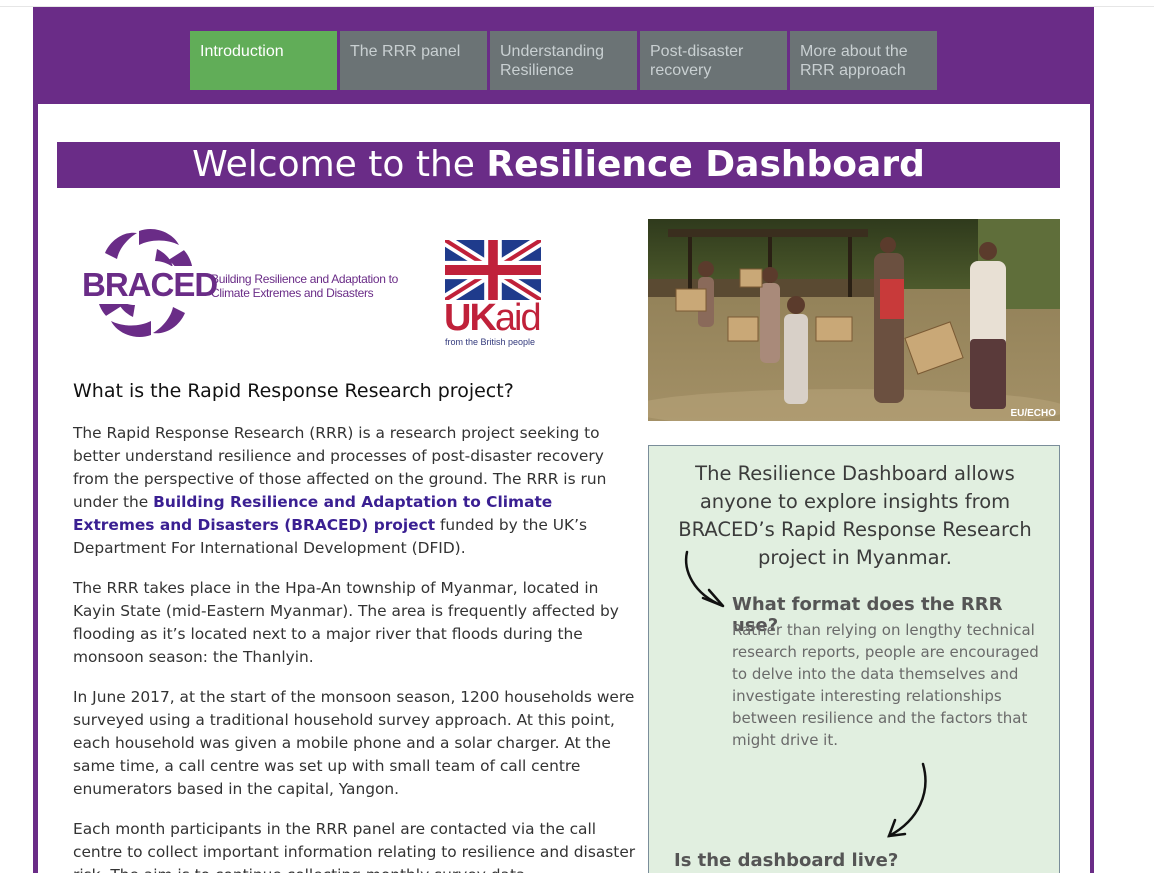 This screenshot has height=873, width=1154. What do you see at coordinates (705, 164) in the screenshot?
I see `page-title-strong: Resilience Dashboard` at bounding box center [705, 164].